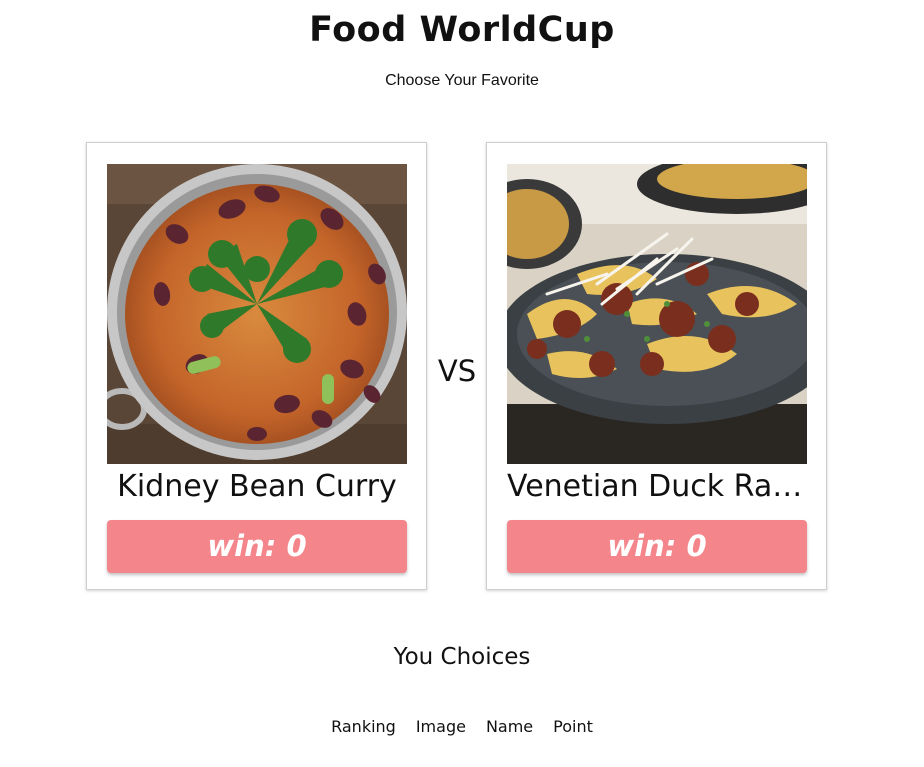  I want to click on win-button-right: win: 0, so click(657, 546).